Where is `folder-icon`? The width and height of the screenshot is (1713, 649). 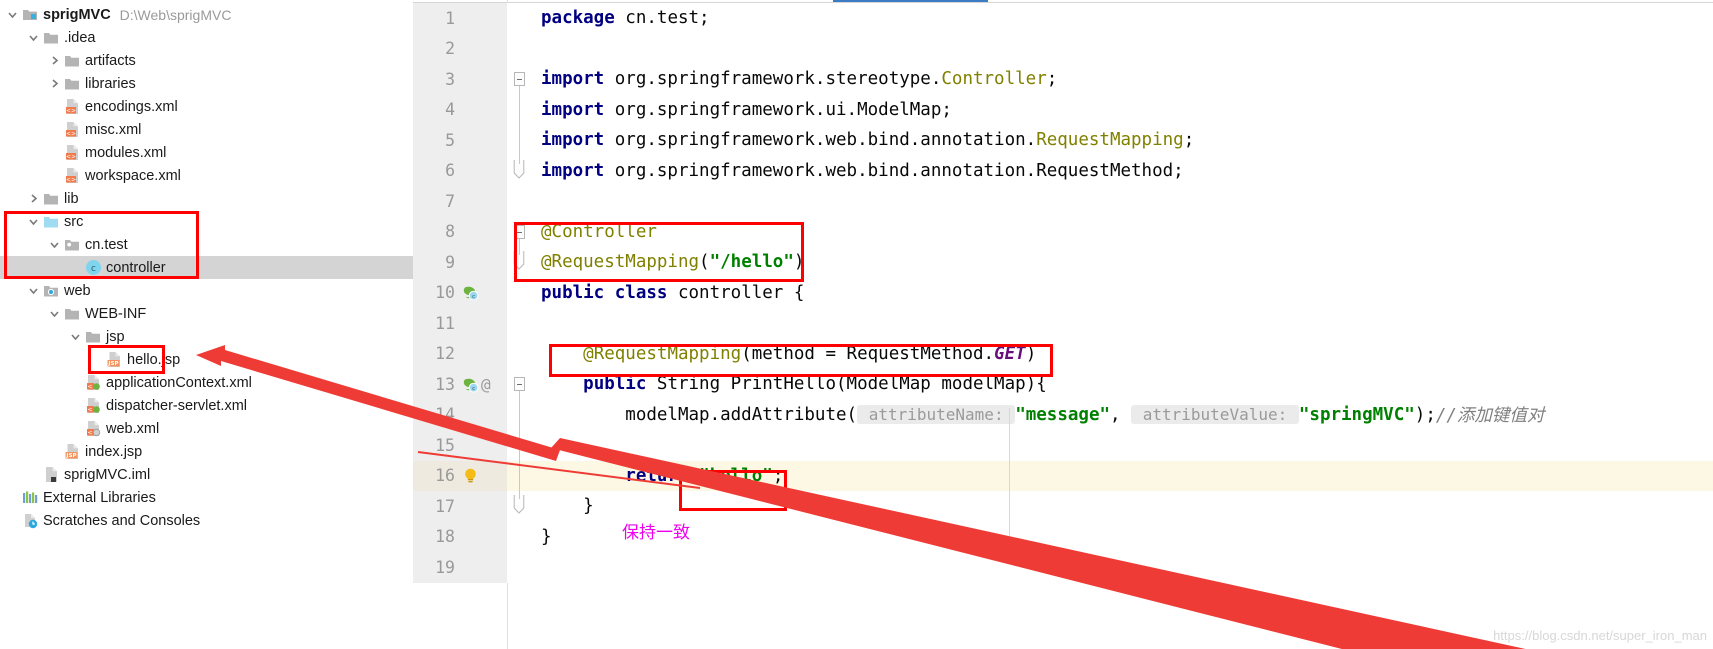
folder-icon is located at coordinates (72, 84).